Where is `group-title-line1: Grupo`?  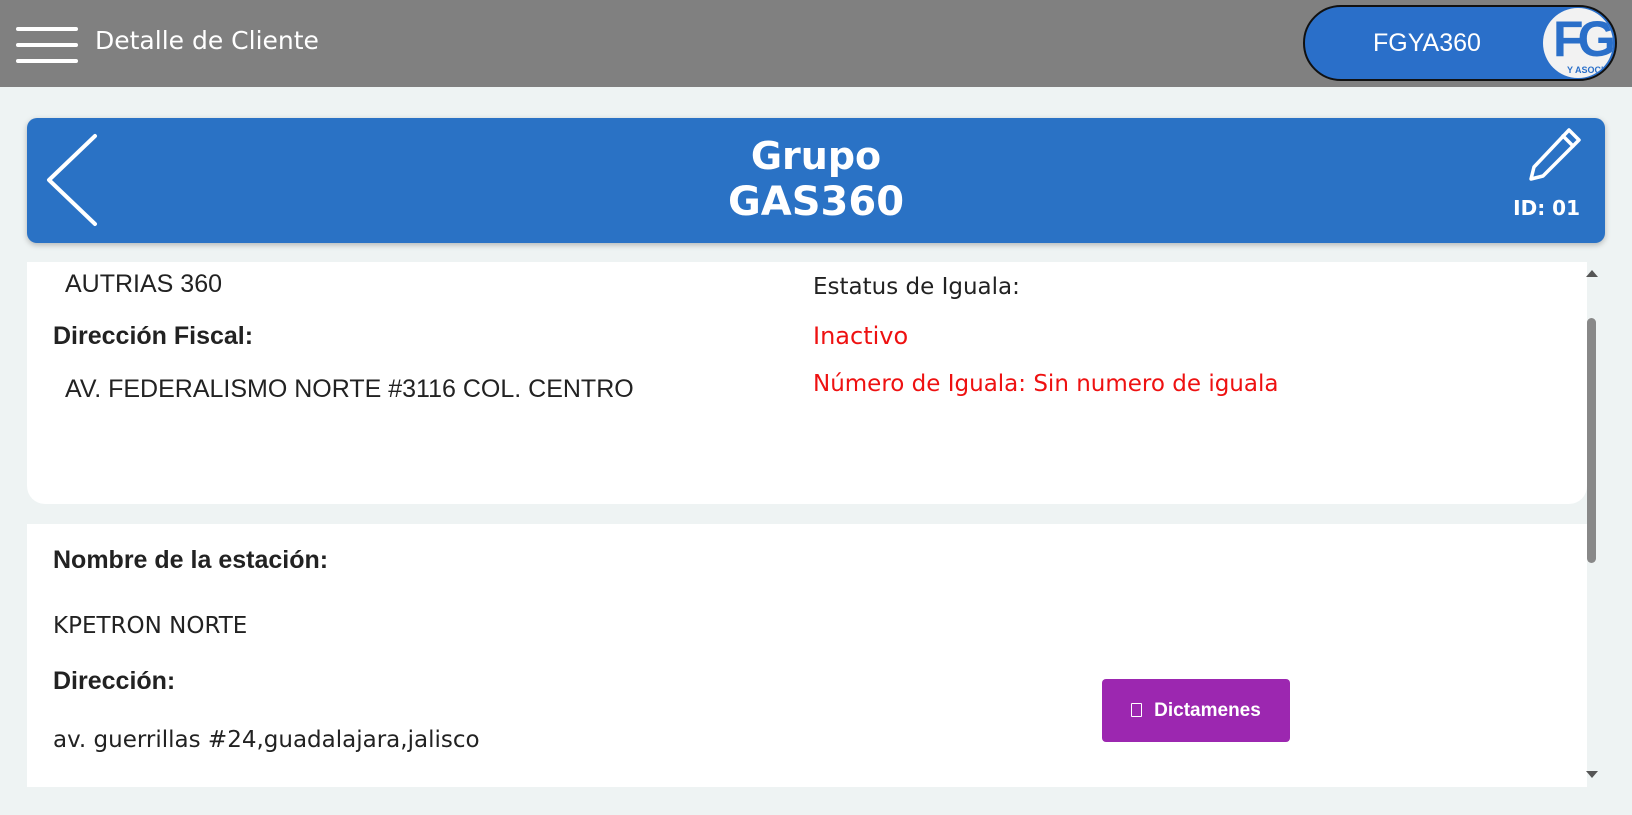
group-title-line1: Grupo is located at coordinates (816, 156).